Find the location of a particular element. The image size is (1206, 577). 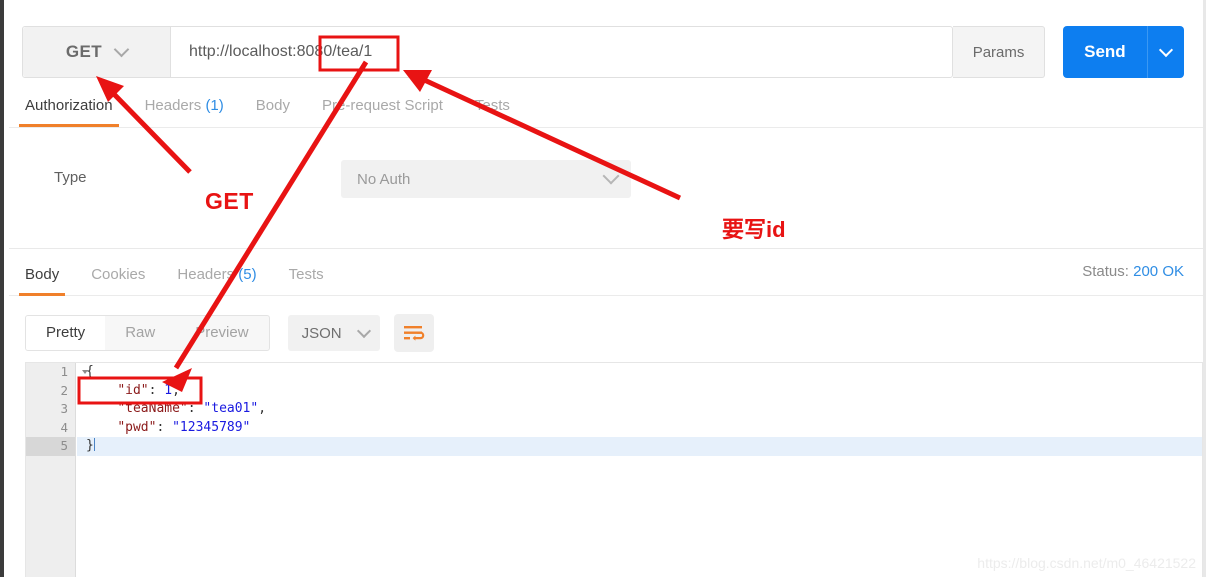

response-tab-cookies: Cookies is located at coordinates (118, 277).